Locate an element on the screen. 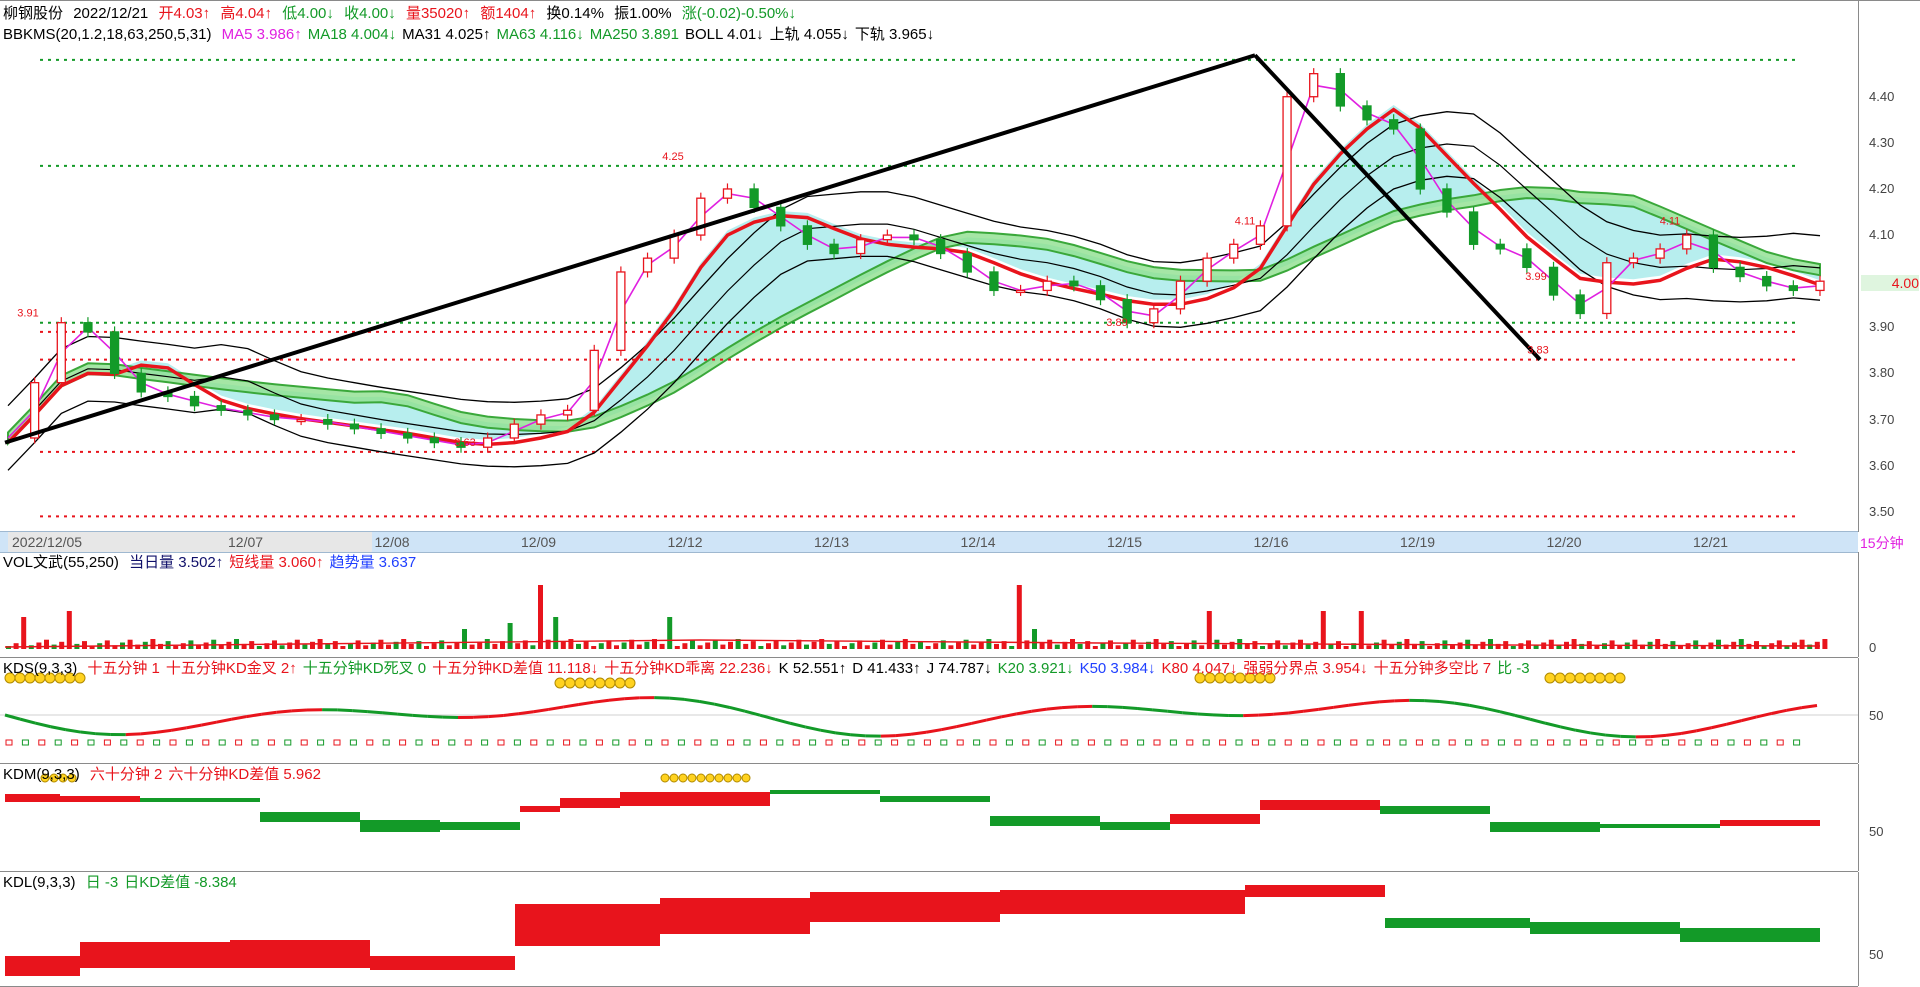  price-annotation-6: 3.99 is located at coordinates (1535, 277).